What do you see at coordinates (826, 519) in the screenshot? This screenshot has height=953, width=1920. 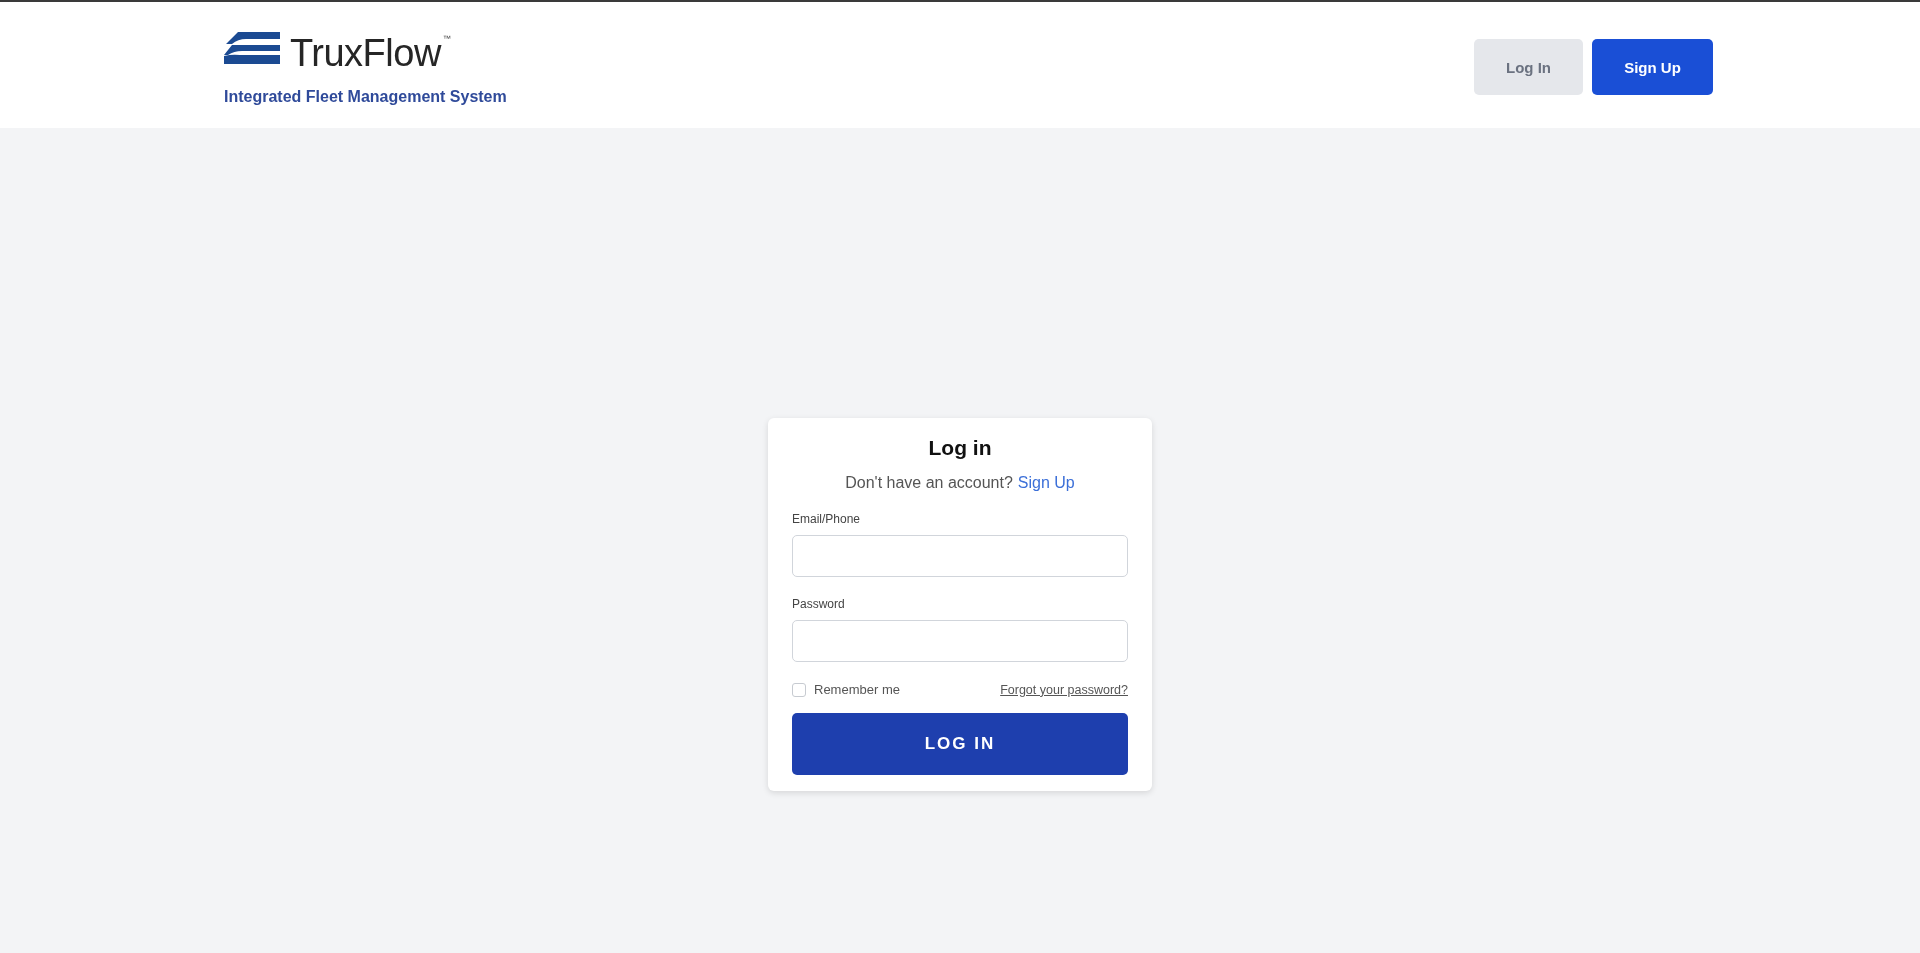 I see `field-label: Email/Phone` at bounding box center [826, 519].